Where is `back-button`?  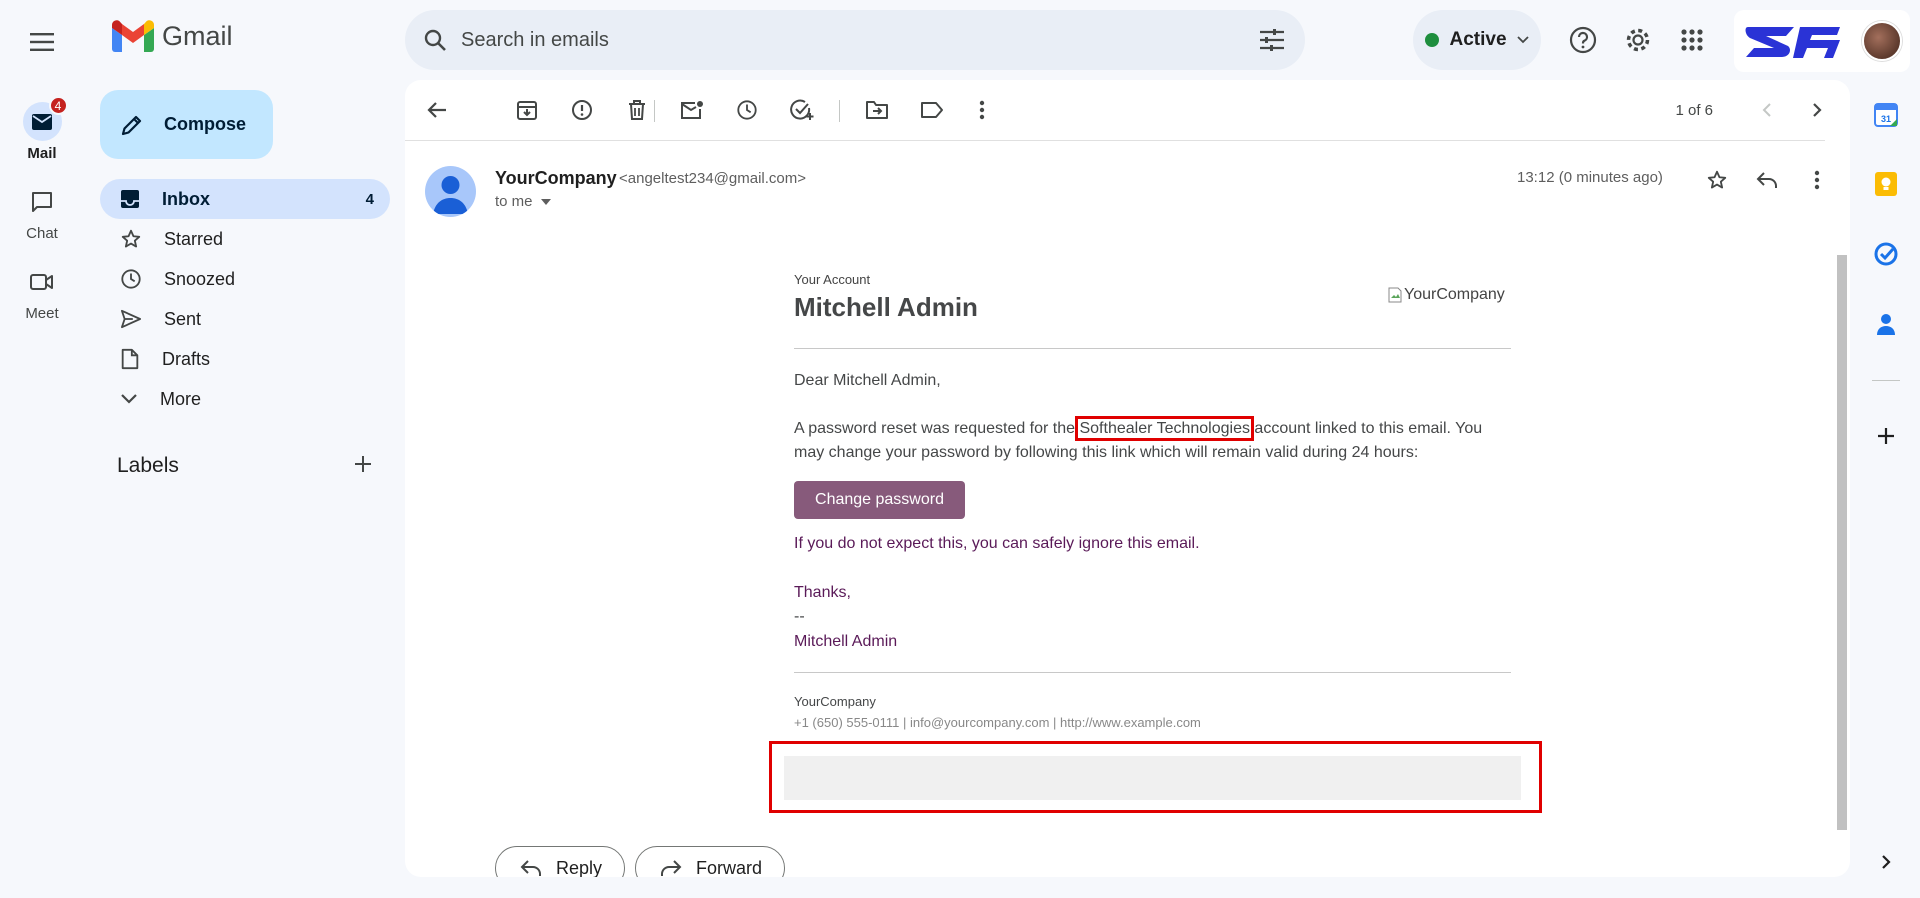
back-button is located at coordinates (437, 110).